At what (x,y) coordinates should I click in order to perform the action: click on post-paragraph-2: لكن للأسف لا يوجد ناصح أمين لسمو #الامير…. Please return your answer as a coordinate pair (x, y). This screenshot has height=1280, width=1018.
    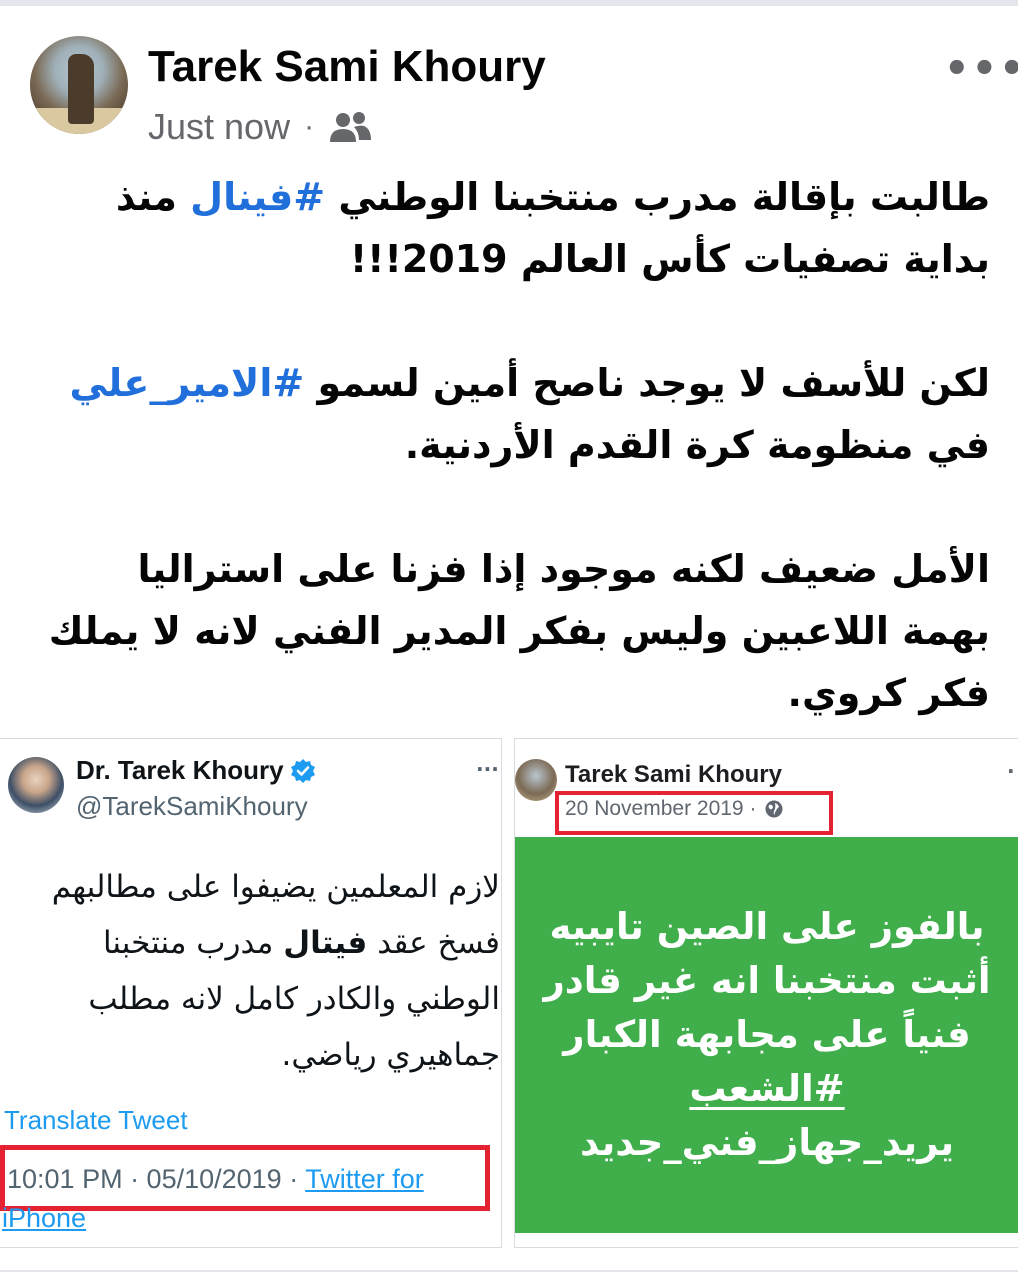
    Looking at the image, I should click on (529, 414).